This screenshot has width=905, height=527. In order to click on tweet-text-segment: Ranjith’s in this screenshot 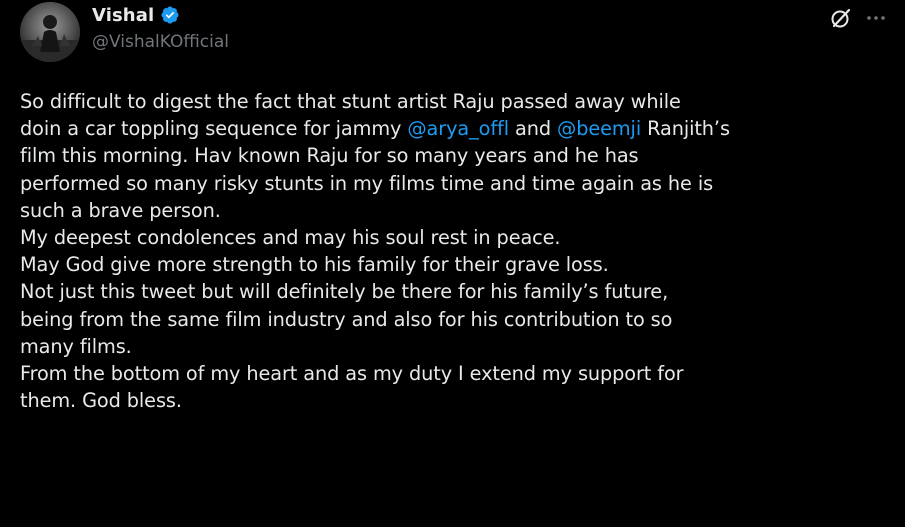, I will do `click(685, 129)`.